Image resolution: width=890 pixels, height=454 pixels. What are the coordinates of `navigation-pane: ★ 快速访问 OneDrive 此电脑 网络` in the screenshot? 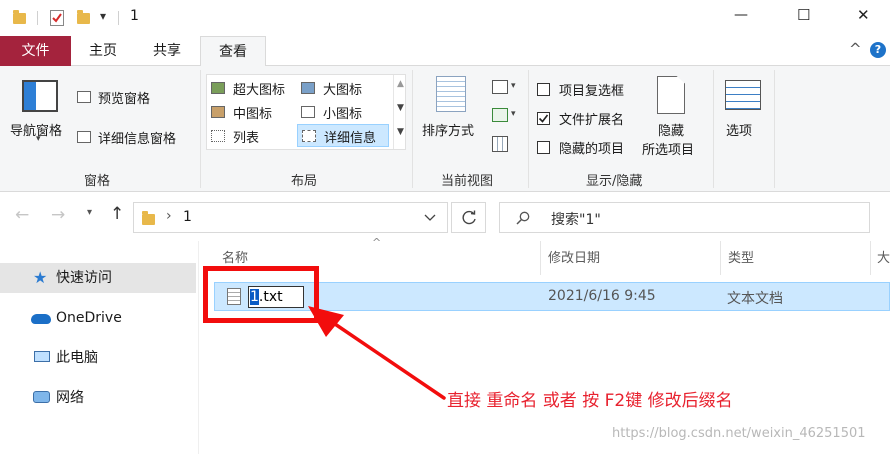 It's located at (99, 347).